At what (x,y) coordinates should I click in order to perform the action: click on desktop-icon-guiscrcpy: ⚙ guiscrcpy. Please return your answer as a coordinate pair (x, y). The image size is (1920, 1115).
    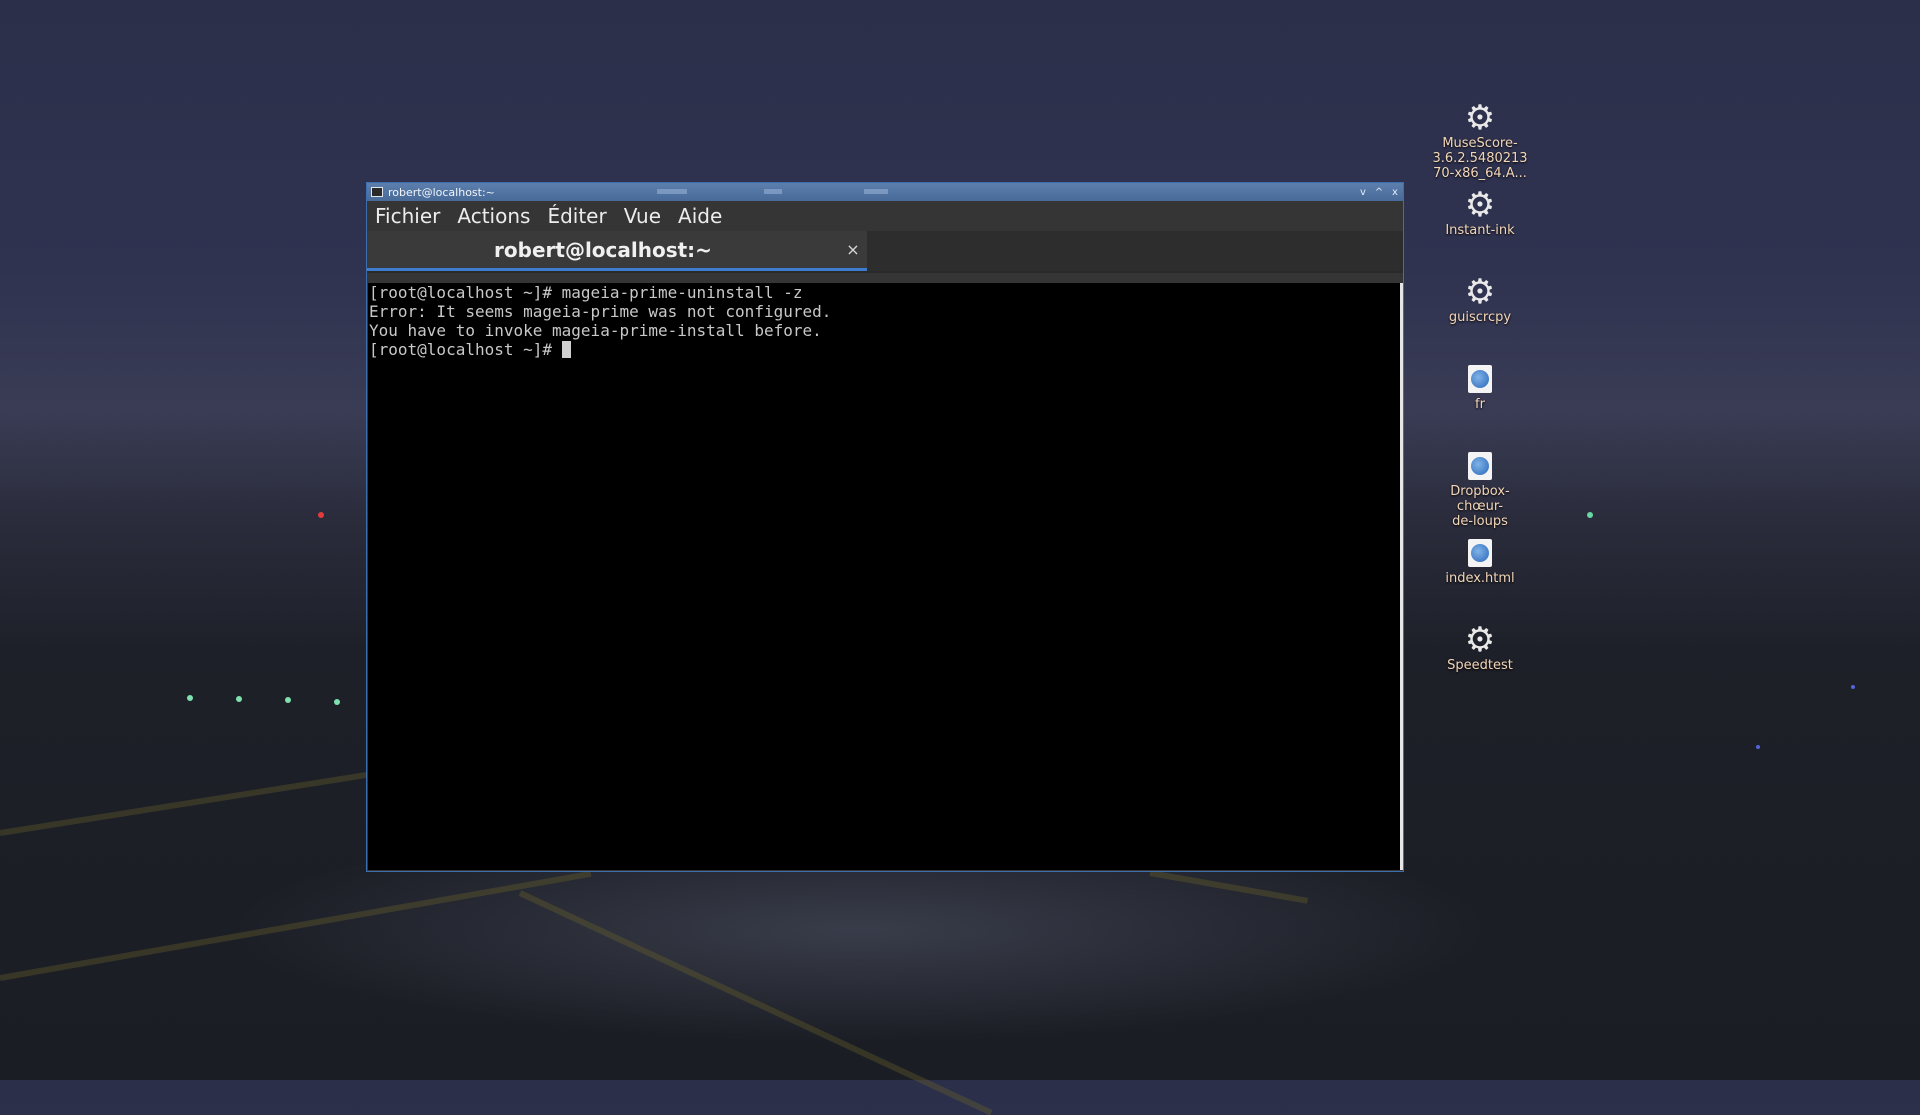
    Looking at the image, I should click on (1480, 299).